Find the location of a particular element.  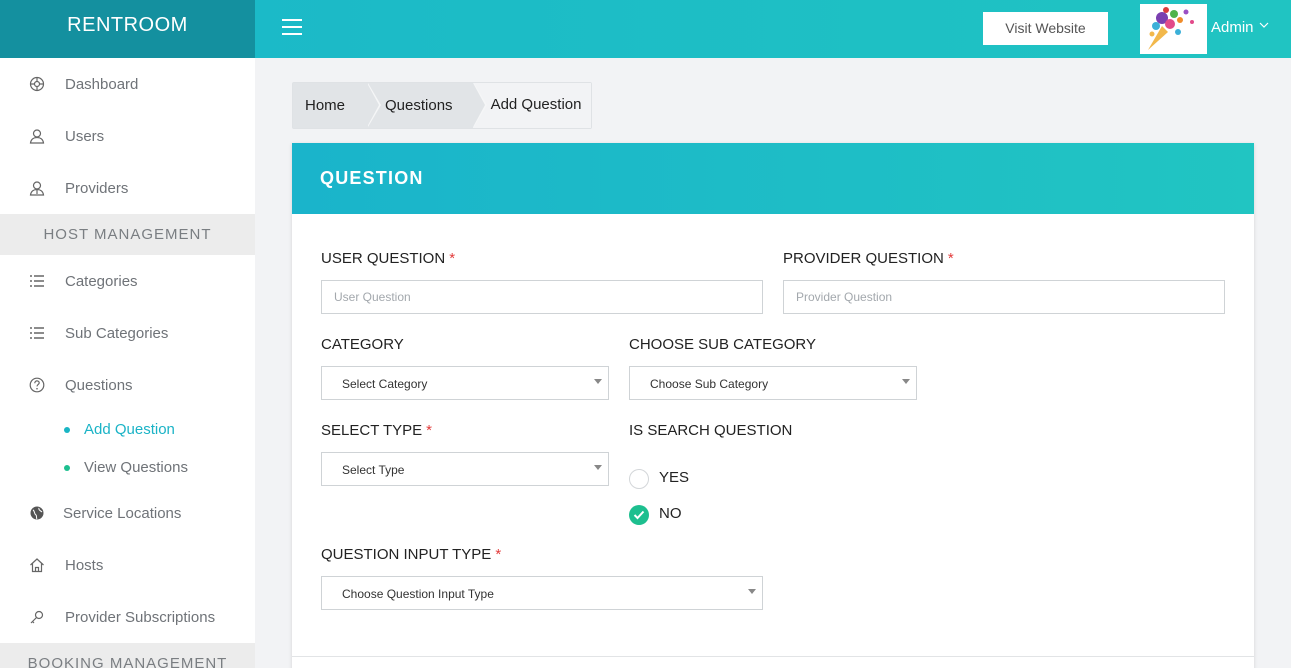

sidebar-item-label: Provider Subscriptions is located at coordinates (140, 617).